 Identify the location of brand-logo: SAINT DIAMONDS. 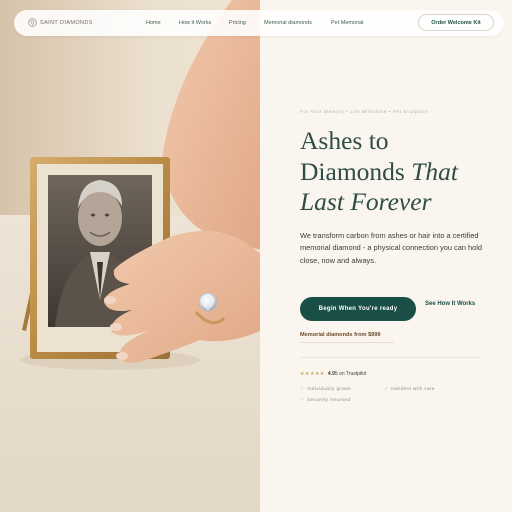
(60, 22).